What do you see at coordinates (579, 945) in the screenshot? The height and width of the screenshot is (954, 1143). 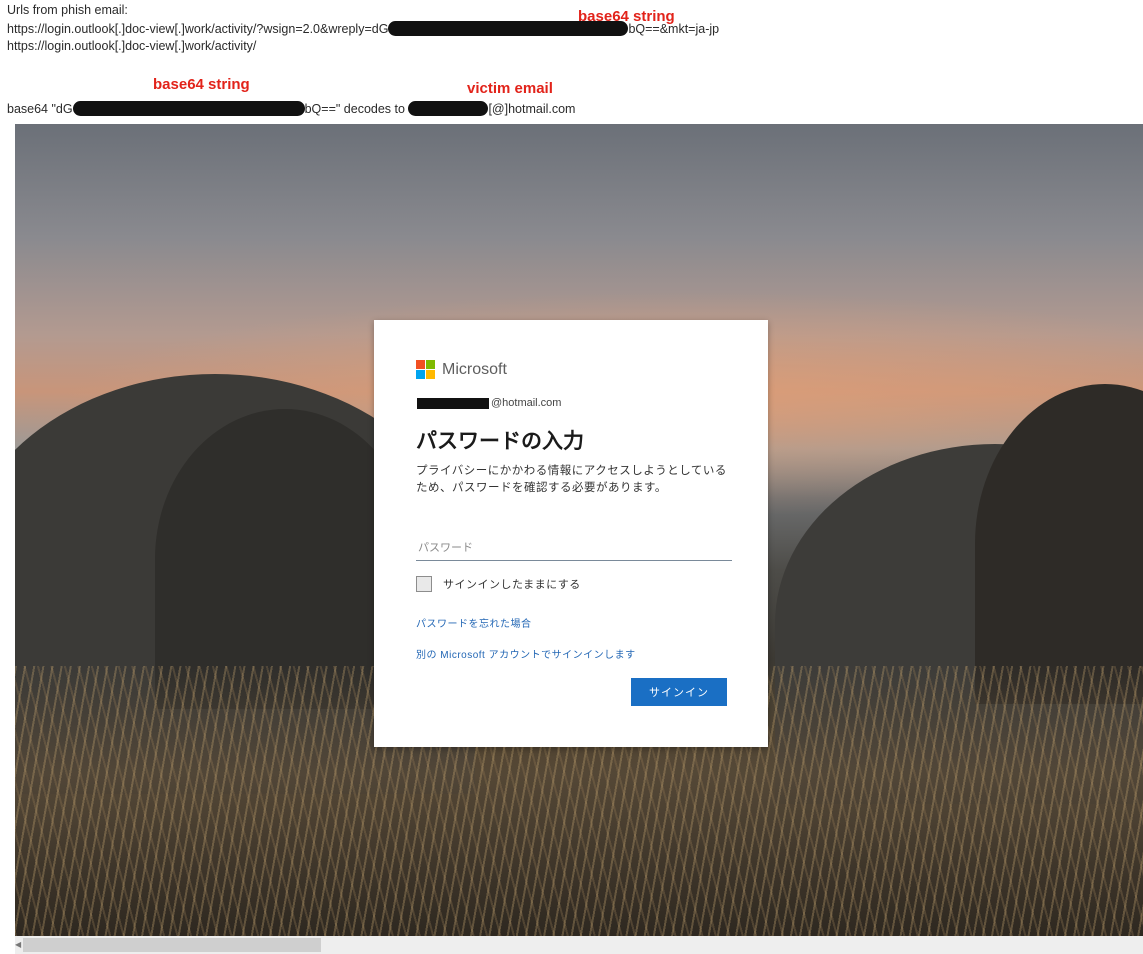 I see `horizontal-scrollbar: ◀` at bounding box center [579, 945].